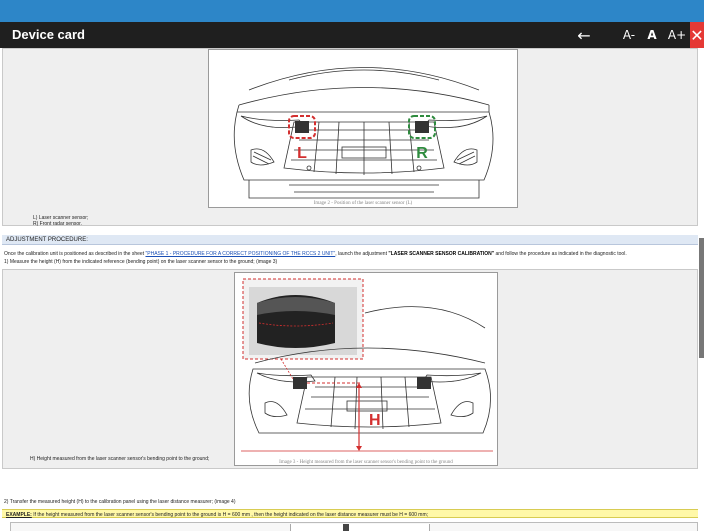  What do you see at coordinates (697, 35) in the screenshot?
I see `close-icon: ✕` at bounding box center [697, 35].